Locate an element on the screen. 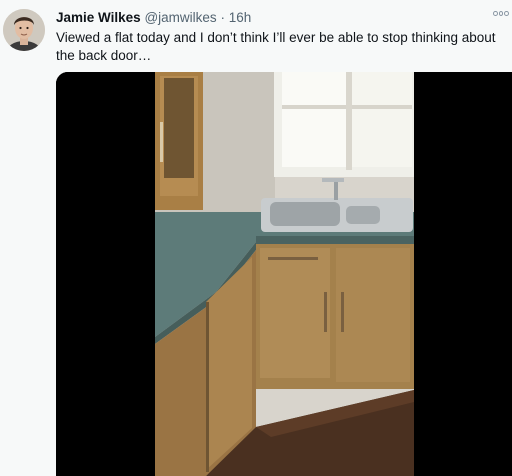 The image size is (512, 476). author-name: Jamie Wilkes is located at coordinates (98, 17).